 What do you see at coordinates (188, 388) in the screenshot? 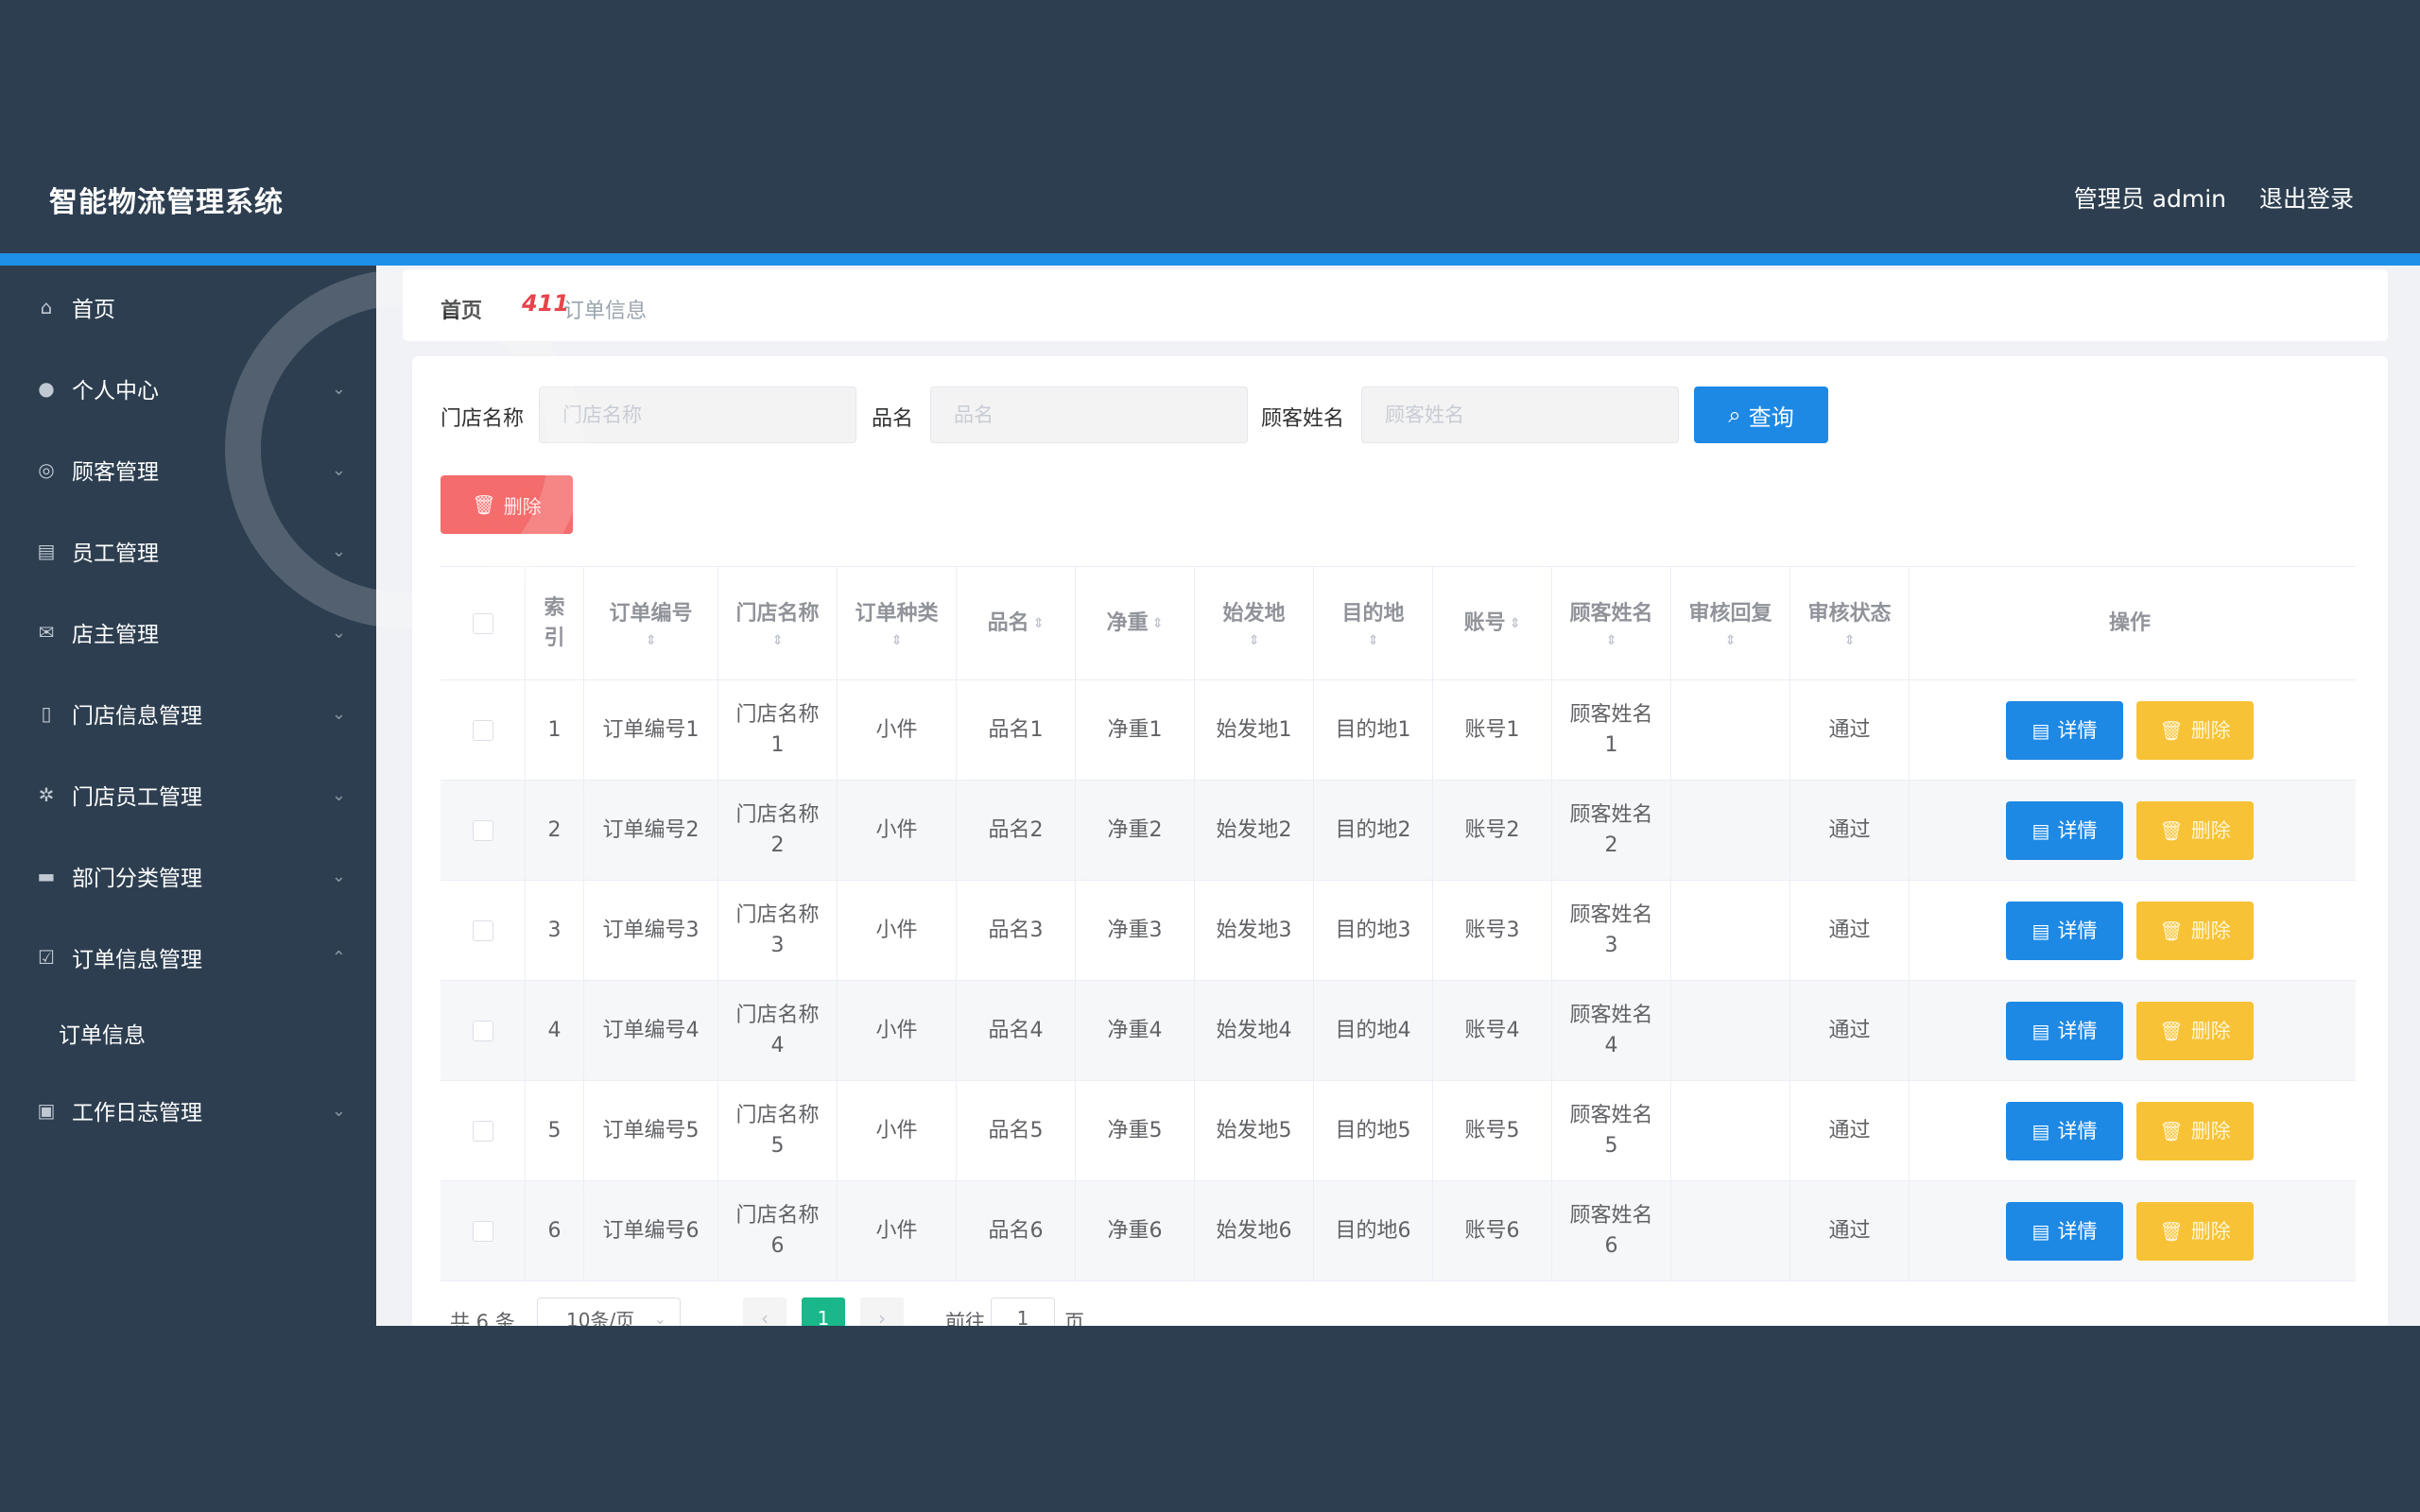
I see `sidebar-item-profile: ● 个人中心 ⌄` at bounding box center [188, 388].